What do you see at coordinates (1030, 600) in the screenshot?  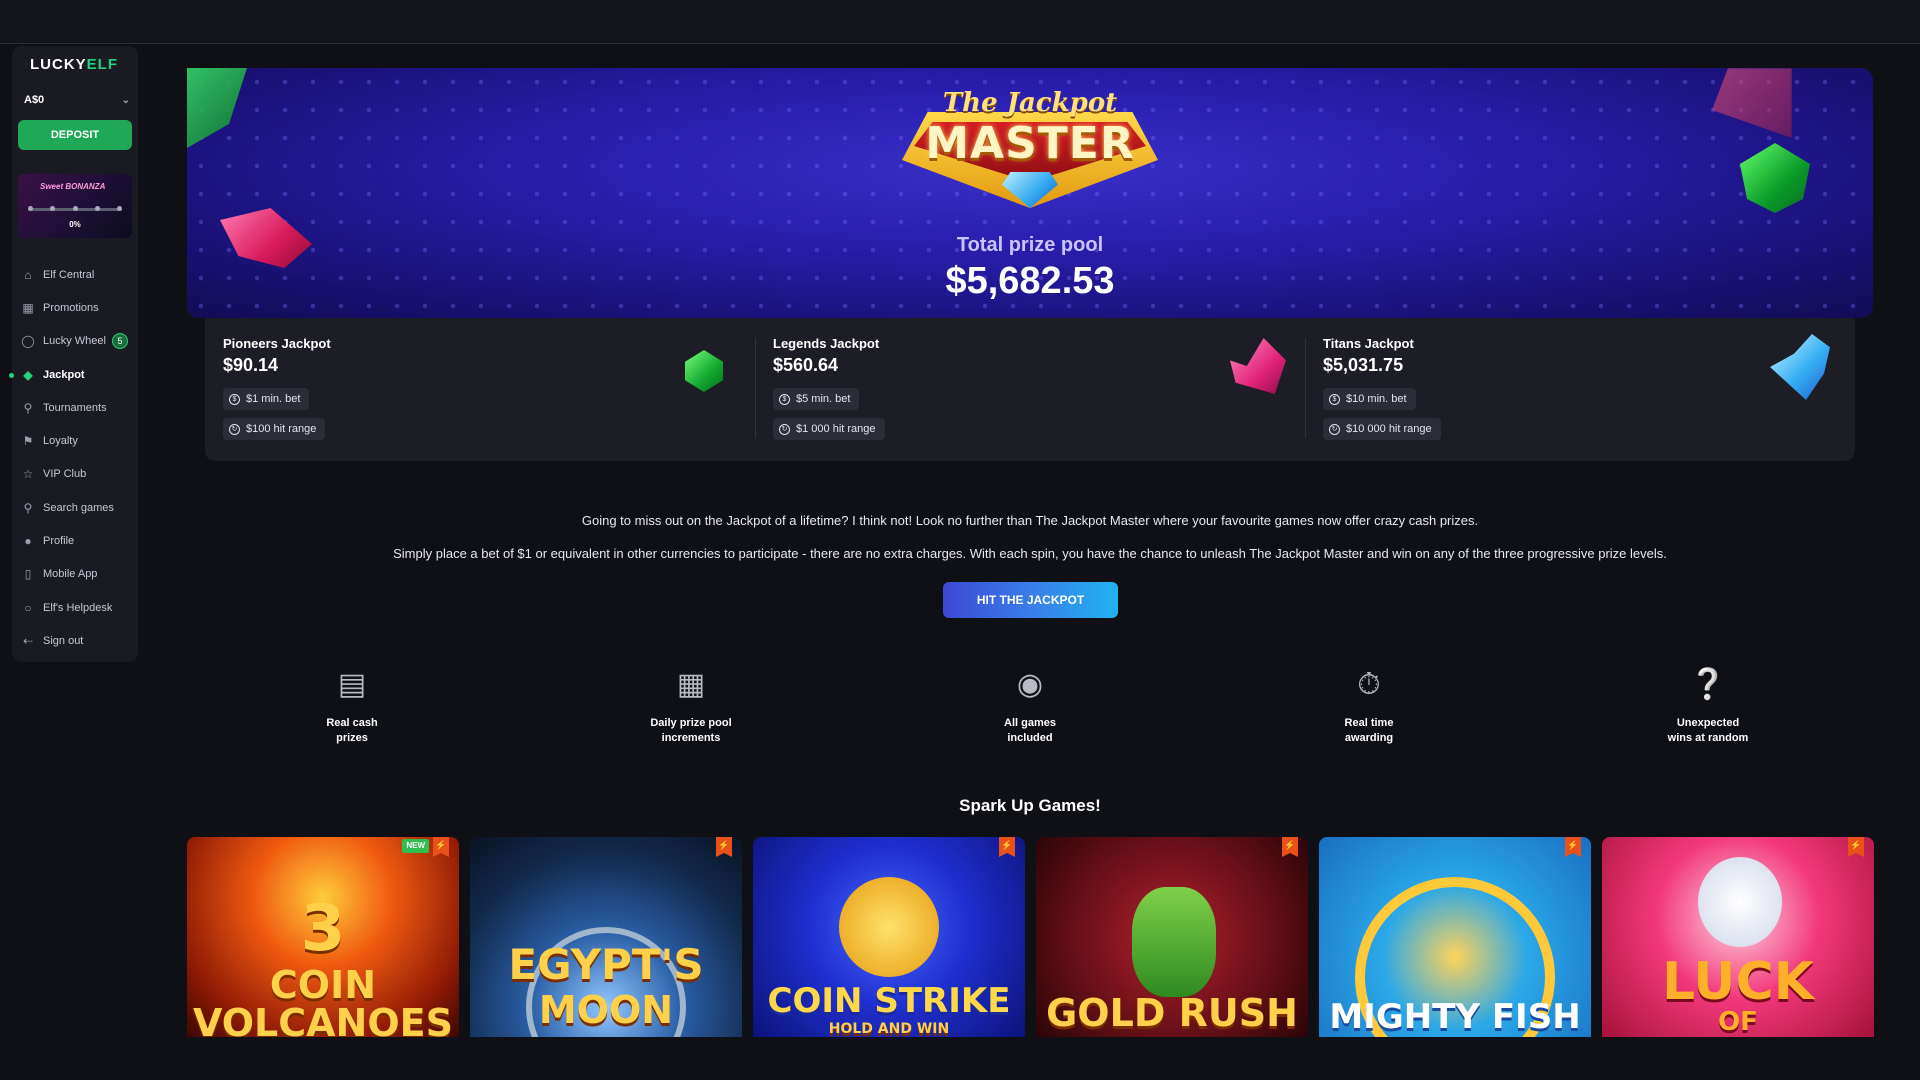 I see `hit-the-jackpot-button: HIT THE JACKPOT` at bounding box center [1030, 600].